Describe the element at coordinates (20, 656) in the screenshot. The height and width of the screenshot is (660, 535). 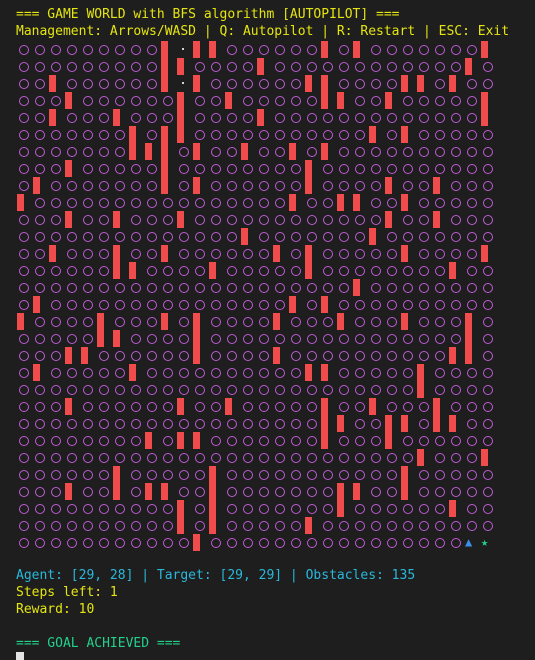
I see `terminal-cursor` at that location.